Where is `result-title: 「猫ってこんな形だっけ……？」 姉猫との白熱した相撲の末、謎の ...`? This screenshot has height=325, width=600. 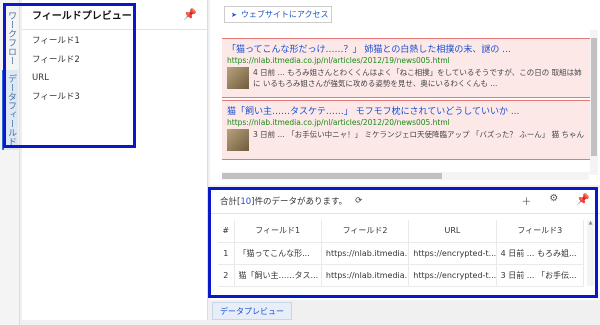
result-title: 「猫ってこんな形だっけ……？」 姉猫との白熱した相撲の末、謎の ... is located at coordinates (408, 48).